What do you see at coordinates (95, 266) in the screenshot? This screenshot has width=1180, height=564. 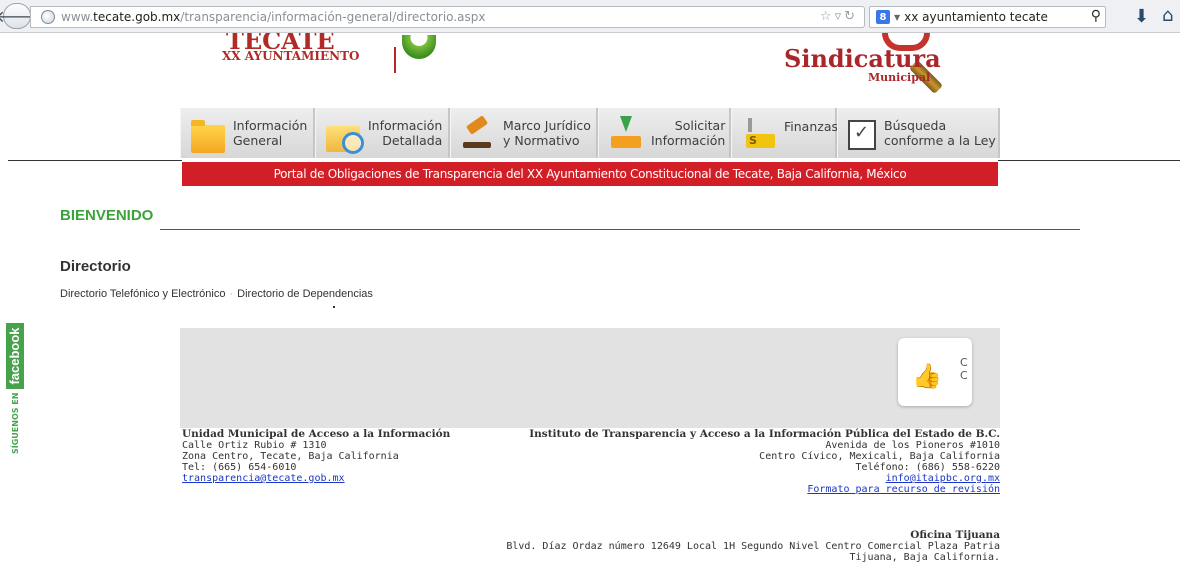 I see `page-title: Directorio` at bounding box center [95, 266].